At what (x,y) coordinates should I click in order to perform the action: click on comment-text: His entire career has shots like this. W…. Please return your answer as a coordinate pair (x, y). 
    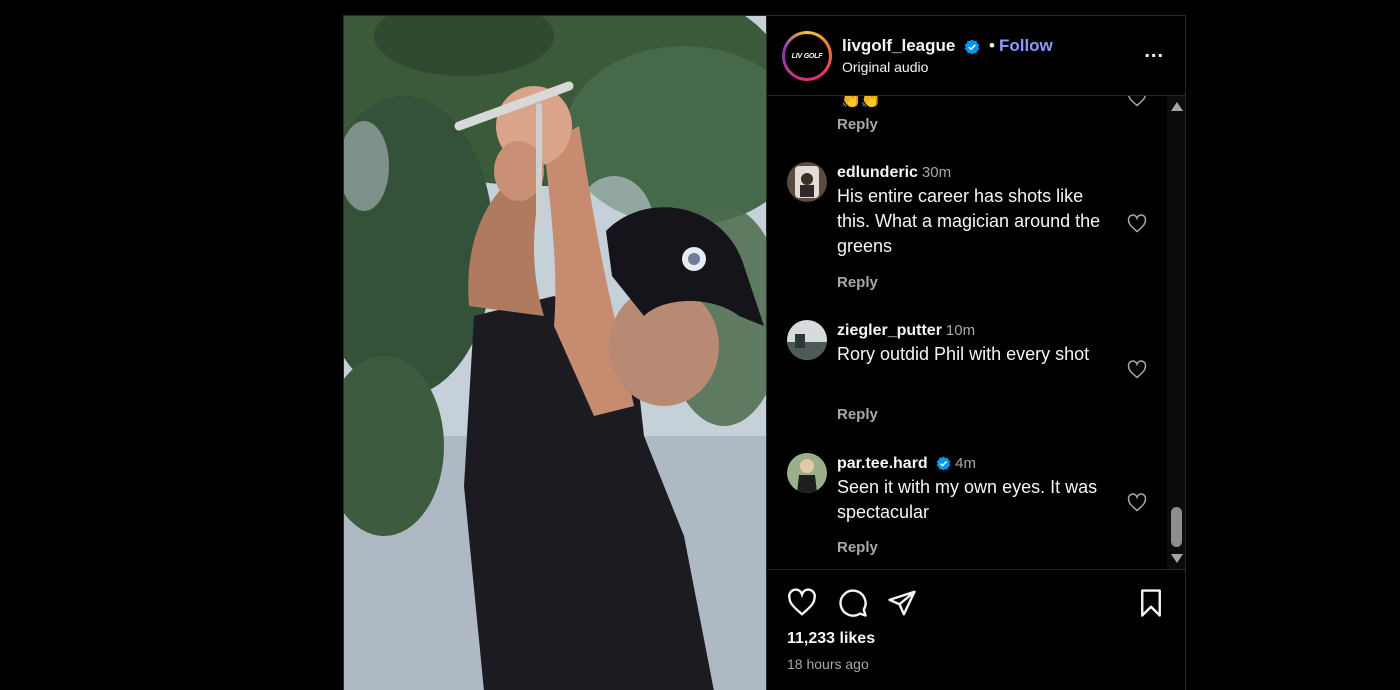
    Looking at the image, I should click on (969, 221).